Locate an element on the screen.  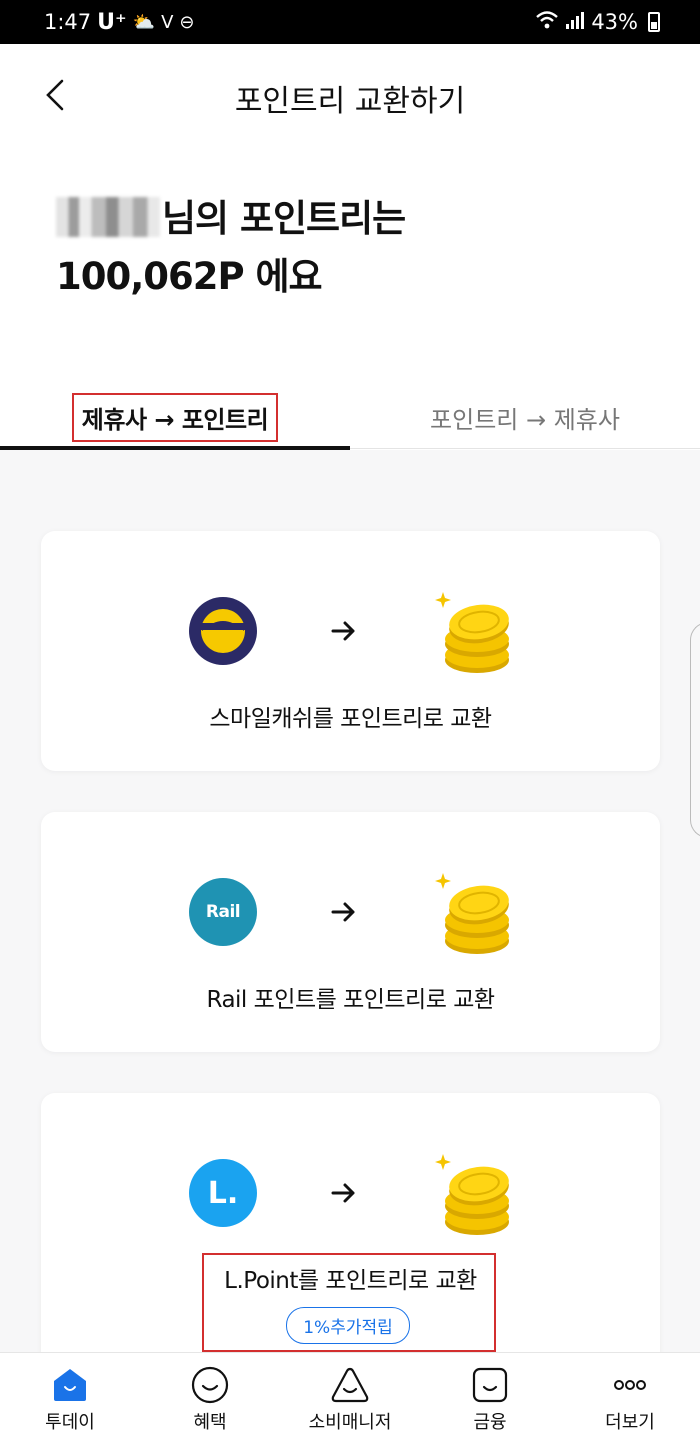
battery-icon is located at coordinates (654, 22).